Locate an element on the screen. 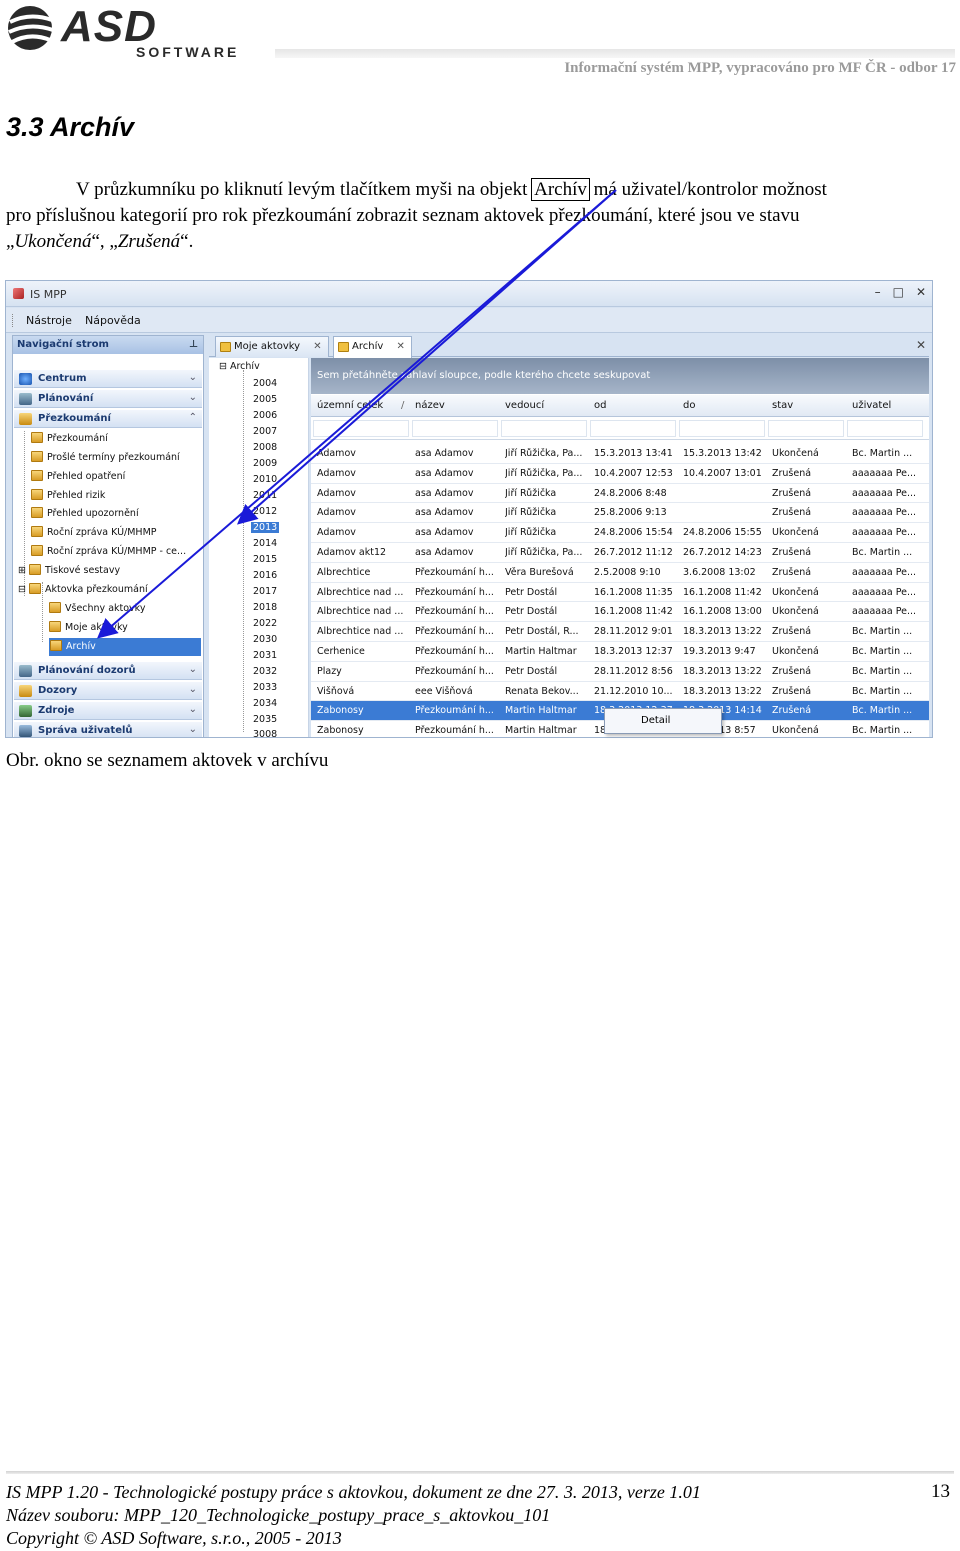 The width and height of the screenshot is (960, 1551). tree-item-prehled-rizik: Přehled rizik is located at coordinates (68, 495).